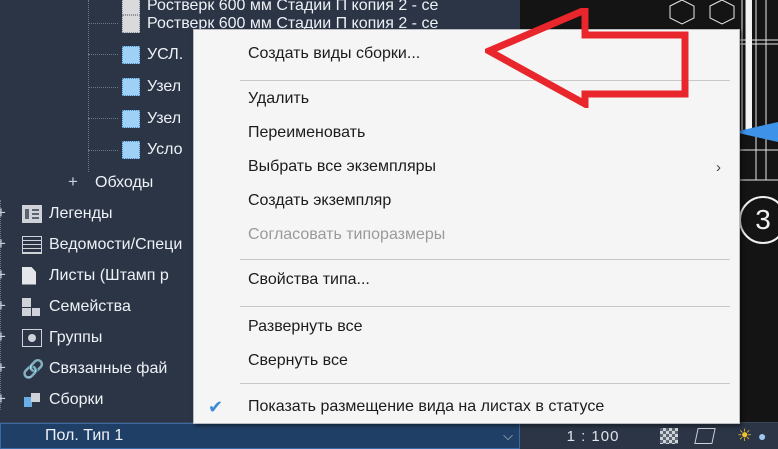  What do you see at coordinates (305, 326) in the screenshot?
I see `menu-item-label: Развернуть все` at bounding box center [305, 326].